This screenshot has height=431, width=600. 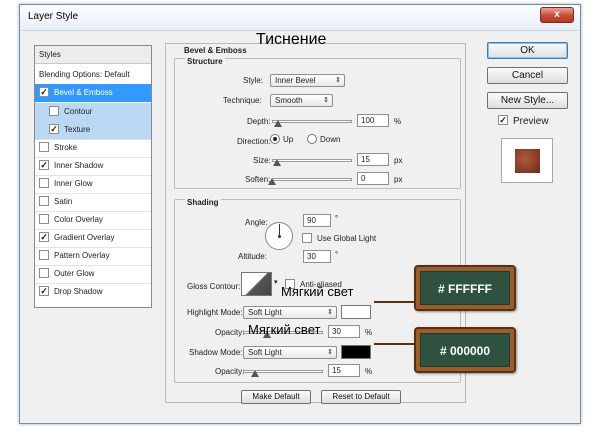 What do you see at coordinates (465, 288) in the screenshot?
I see `highlight-hex-callout: # FFFFFF` at bounding box center [465, 288].